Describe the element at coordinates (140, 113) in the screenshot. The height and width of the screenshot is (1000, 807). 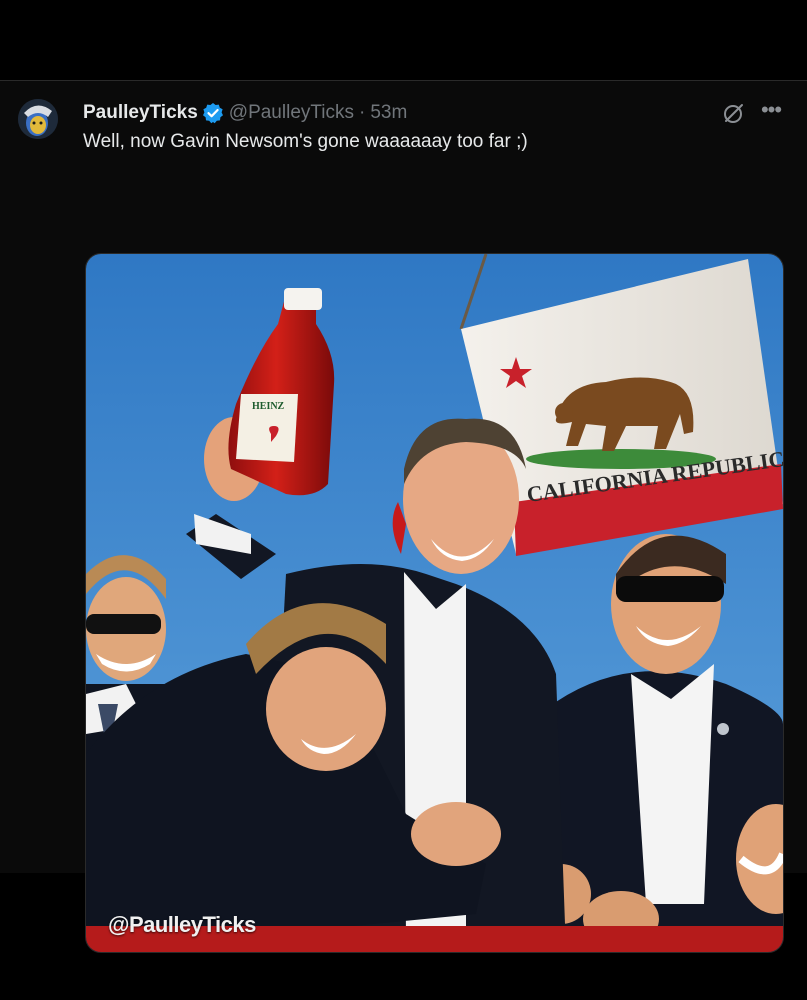
I see `author-name: PaulleyTicks` at that location.